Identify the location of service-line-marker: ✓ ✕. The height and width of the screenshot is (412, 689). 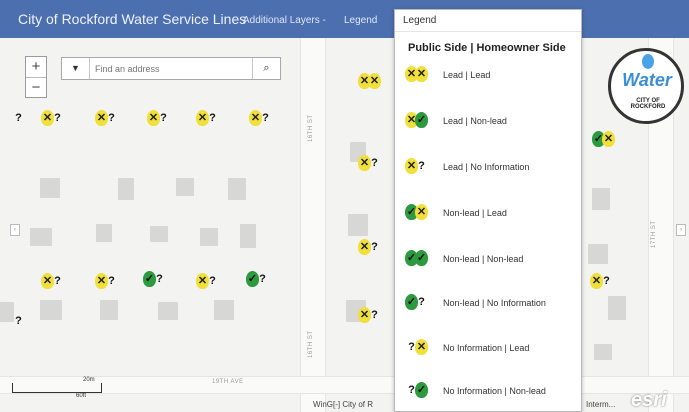
(604, 139).